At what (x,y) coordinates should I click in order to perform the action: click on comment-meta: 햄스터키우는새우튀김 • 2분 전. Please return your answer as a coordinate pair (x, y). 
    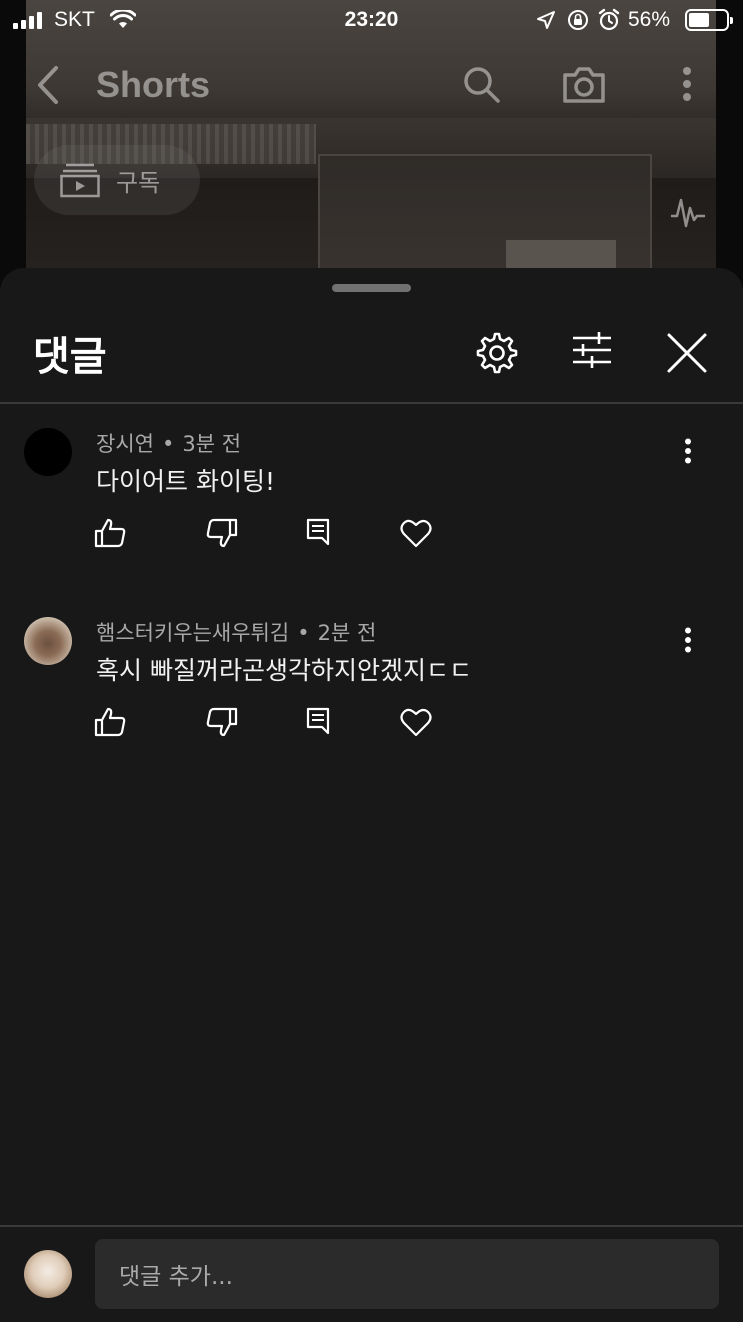
    Looking at the image, I should click on (236, 633).